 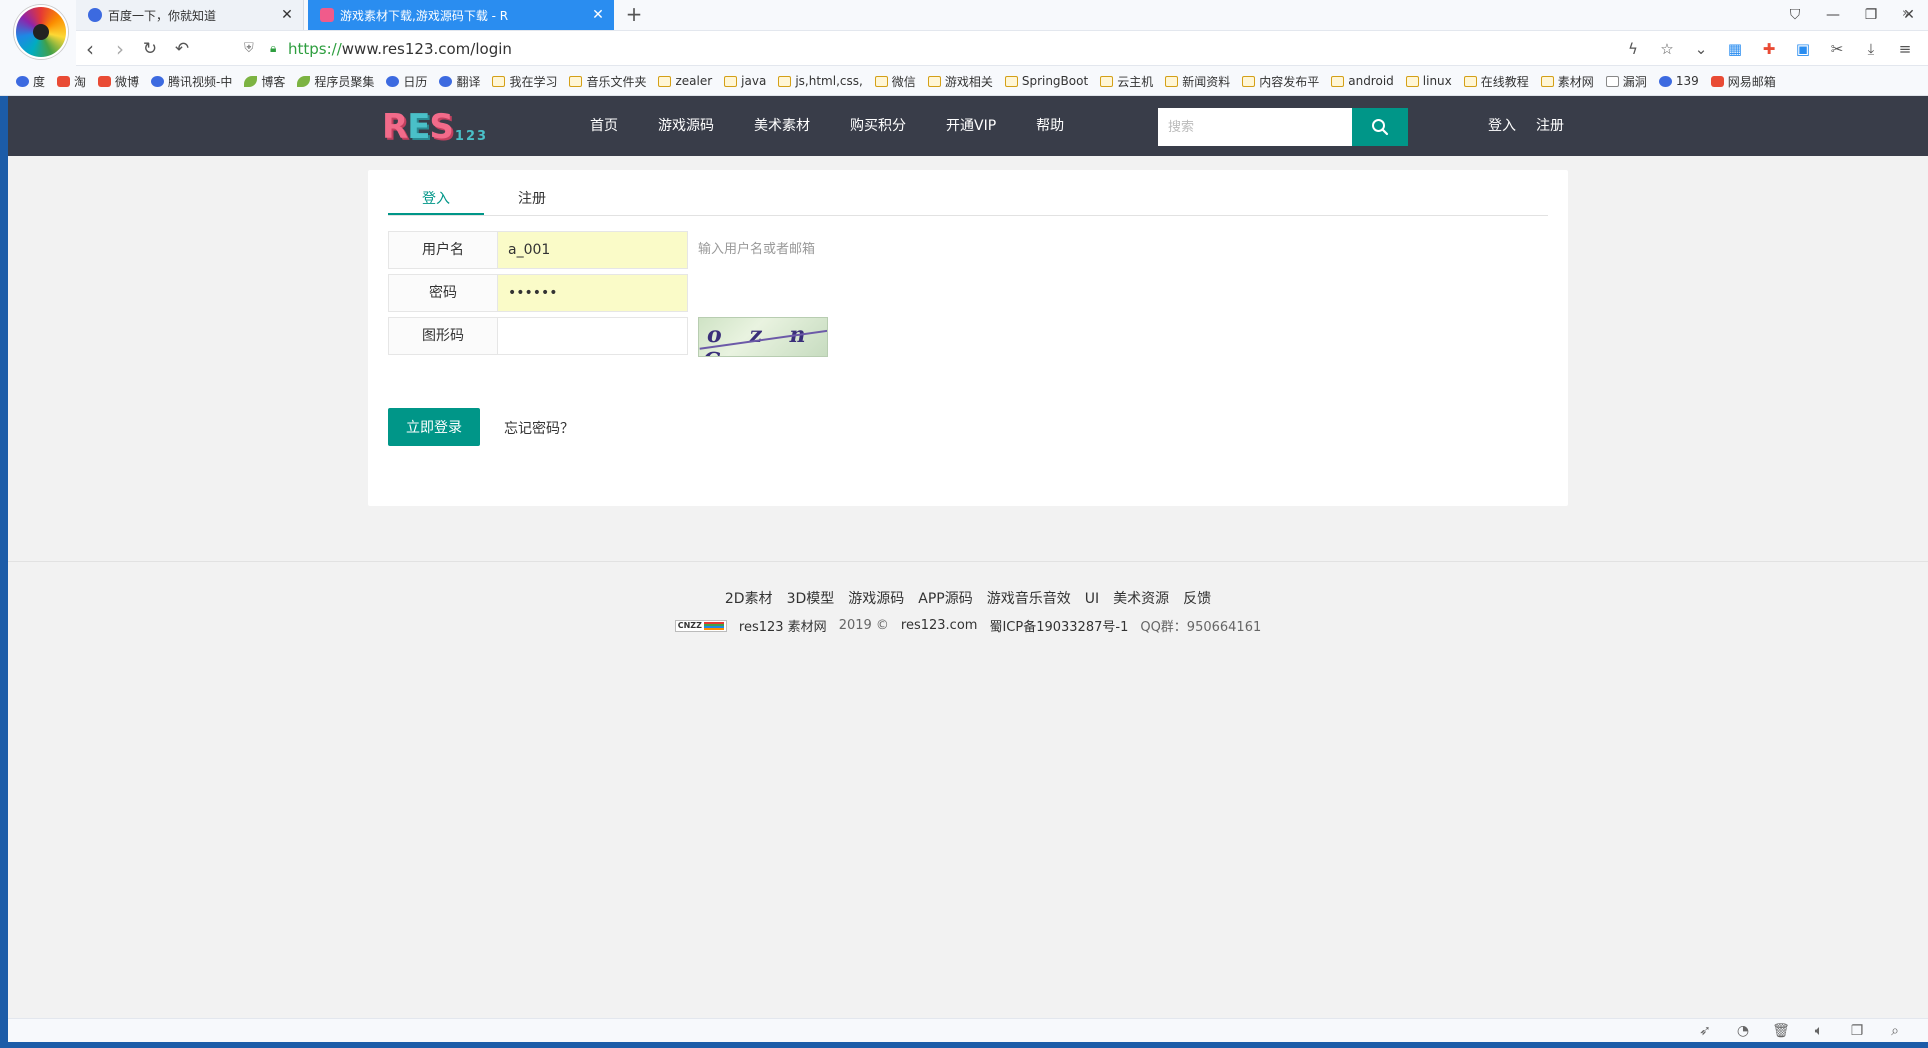 What do you see at coordinates (434, 427) in the screenshot?
I see `login-submit-button: 立即登录` at bounding box center [434, 427].